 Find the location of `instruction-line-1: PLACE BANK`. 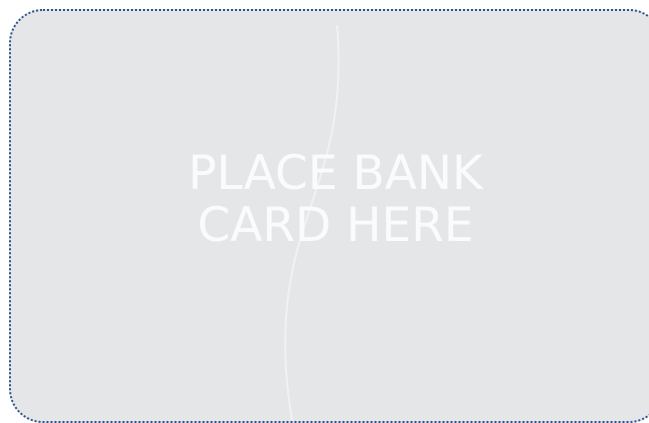

instruction-line-1: PLACE BANK is located at coordinates (335, 173).